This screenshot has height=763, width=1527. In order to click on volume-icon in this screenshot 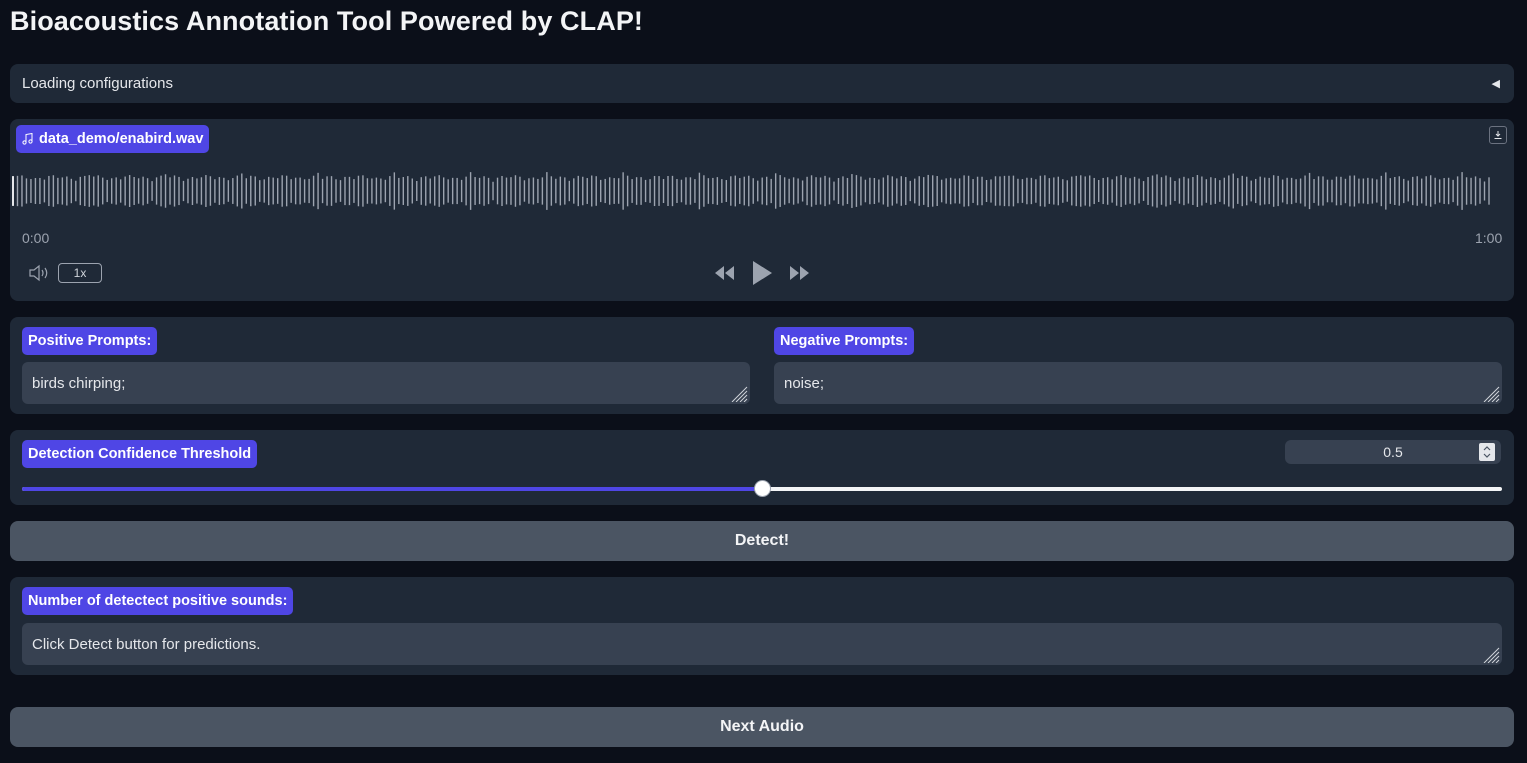, I will do `click(39, 273)`.